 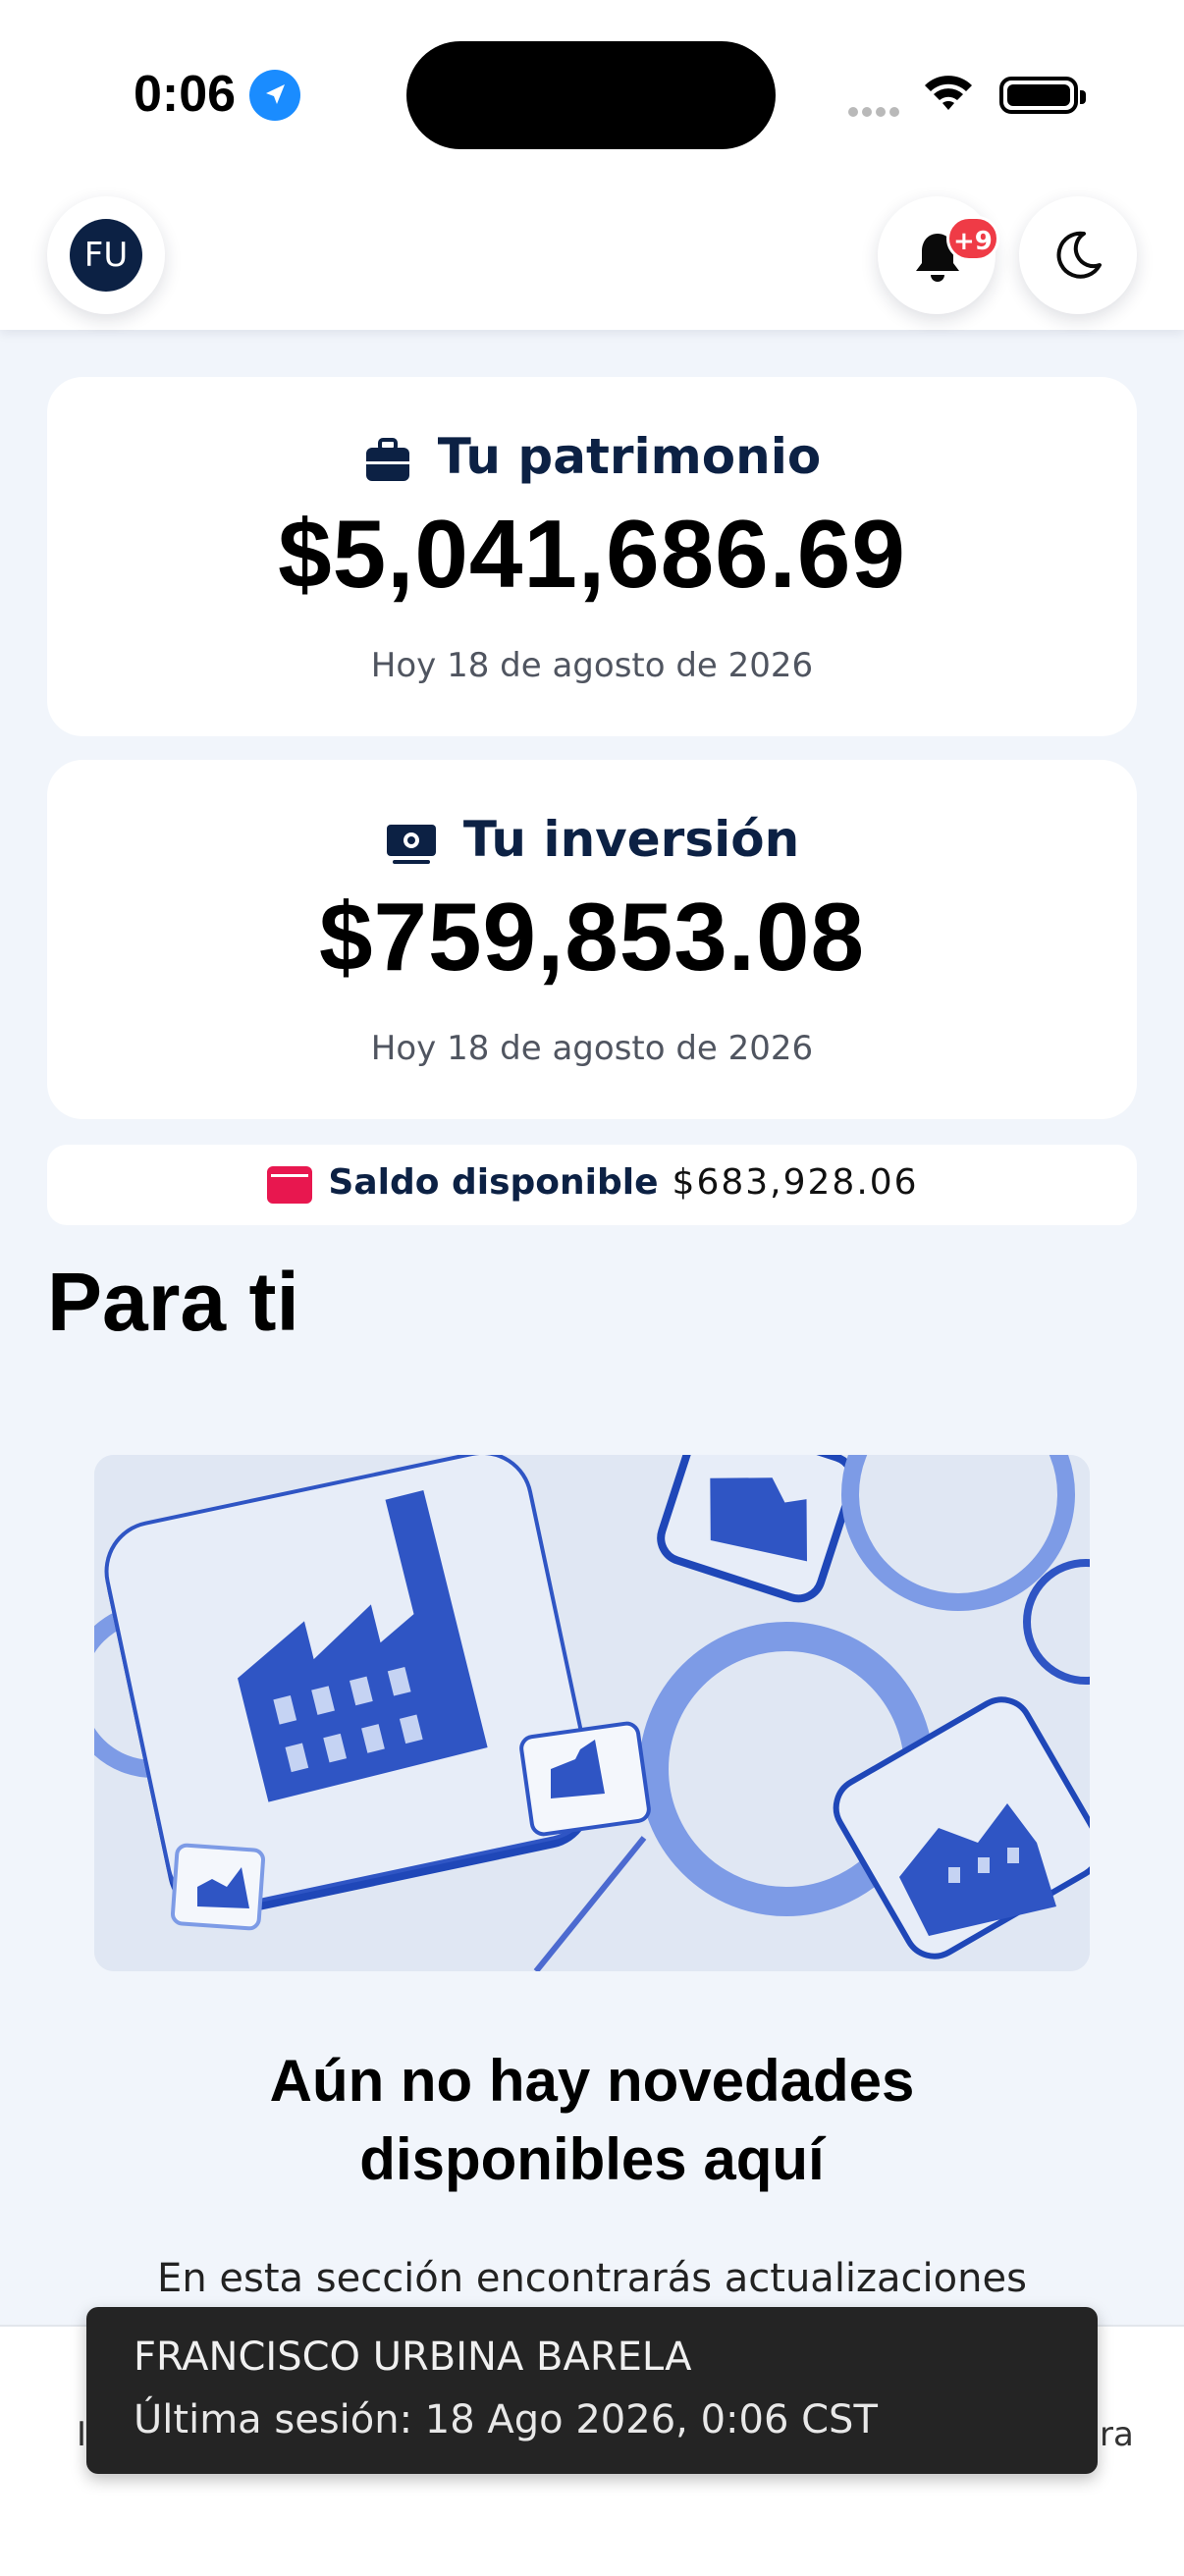 I want to click on bottom-nav-edge-right: ra, so click(x=1117, y=2434).